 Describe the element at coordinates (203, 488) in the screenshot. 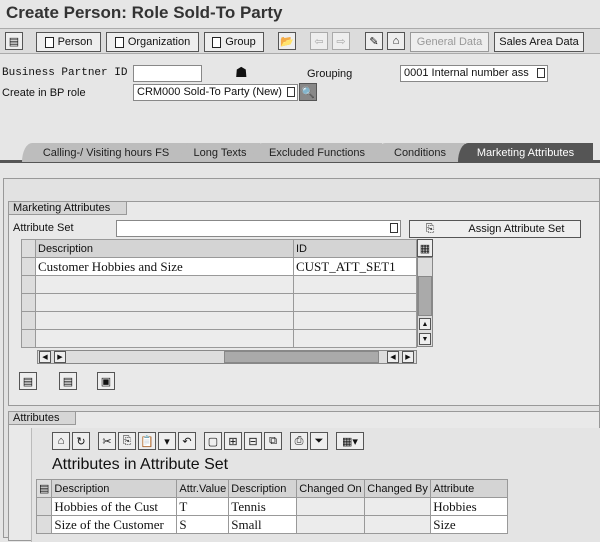

I see `col-attr-value: Attr.Value` at that location.